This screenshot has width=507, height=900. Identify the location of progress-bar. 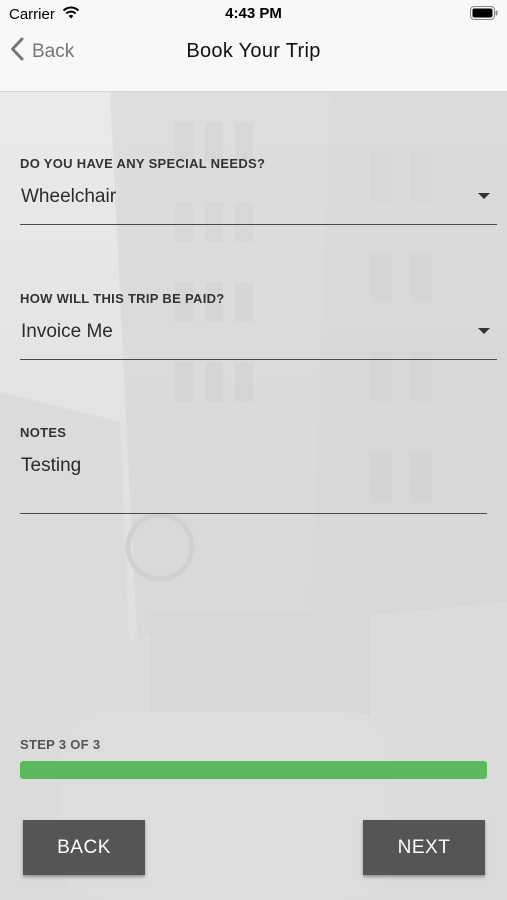
(253, 770).